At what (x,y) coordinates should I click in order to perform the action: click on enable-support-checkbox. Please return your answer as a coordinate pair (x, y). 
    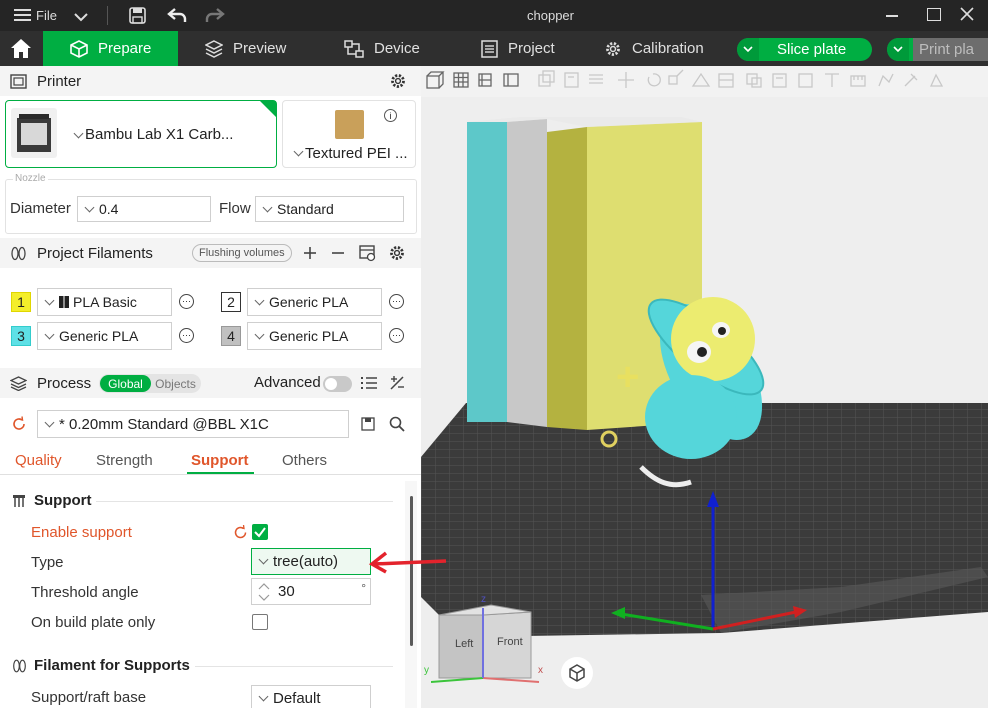
    Looking at the image, I should click on (260, 532).